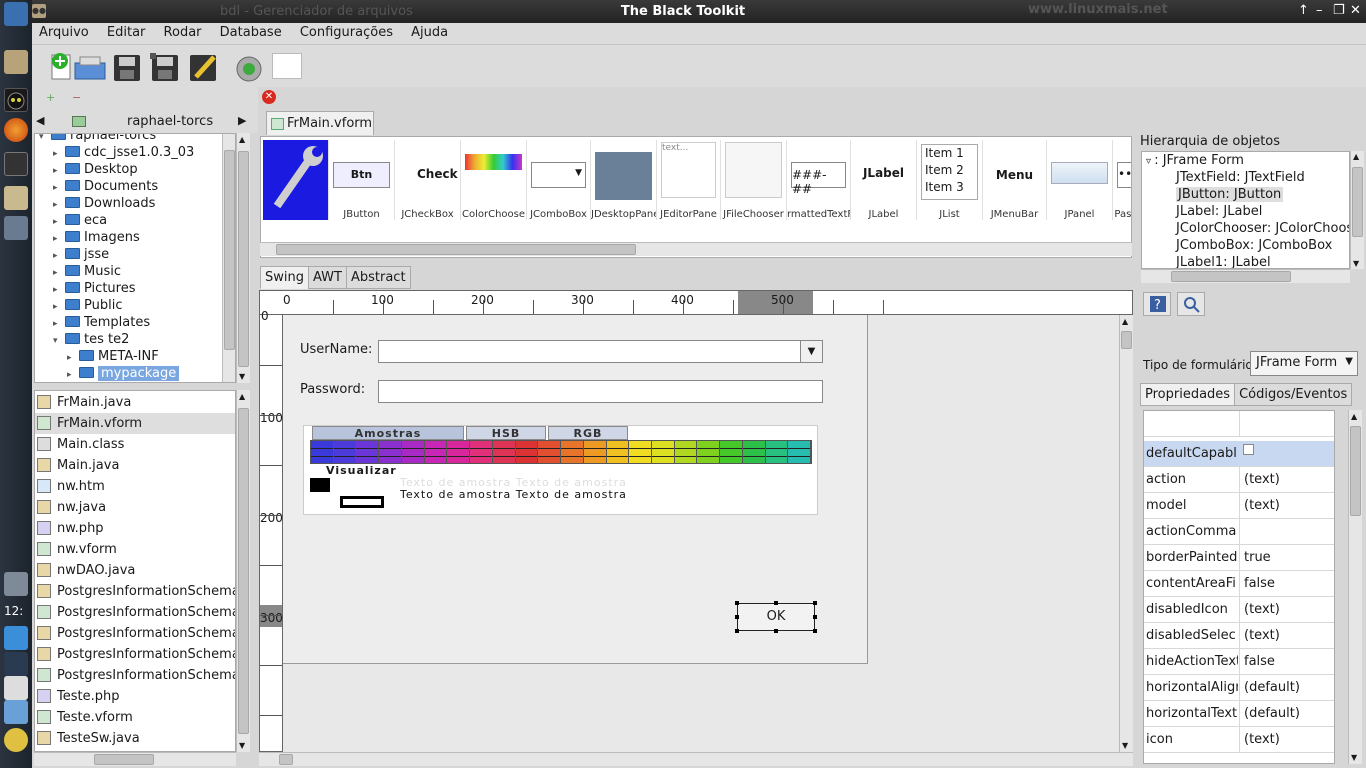 The height and width of the screenshot is (768, 1366). What do you see at coordinates (1126, 533) in the screenshot?
I see `canvas-vscrollbar: ▲ ▼` at bounding box center [1126, 533].